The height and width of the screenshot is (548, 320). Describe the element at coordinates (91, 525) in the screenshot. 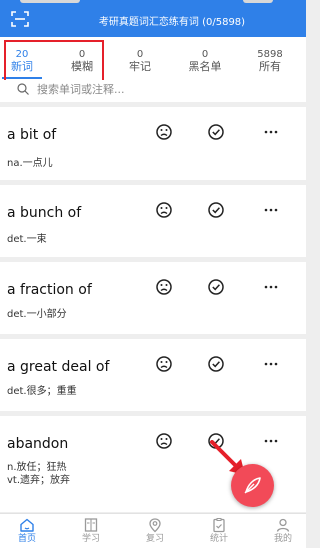

I see `book-icon` at that location.